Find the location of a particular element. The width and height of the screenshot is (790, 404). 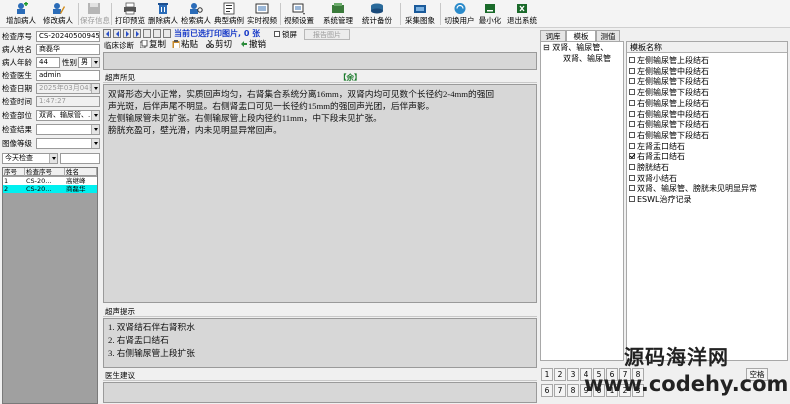

paste-button: 粘贴 is located at coordinates (185, 45).